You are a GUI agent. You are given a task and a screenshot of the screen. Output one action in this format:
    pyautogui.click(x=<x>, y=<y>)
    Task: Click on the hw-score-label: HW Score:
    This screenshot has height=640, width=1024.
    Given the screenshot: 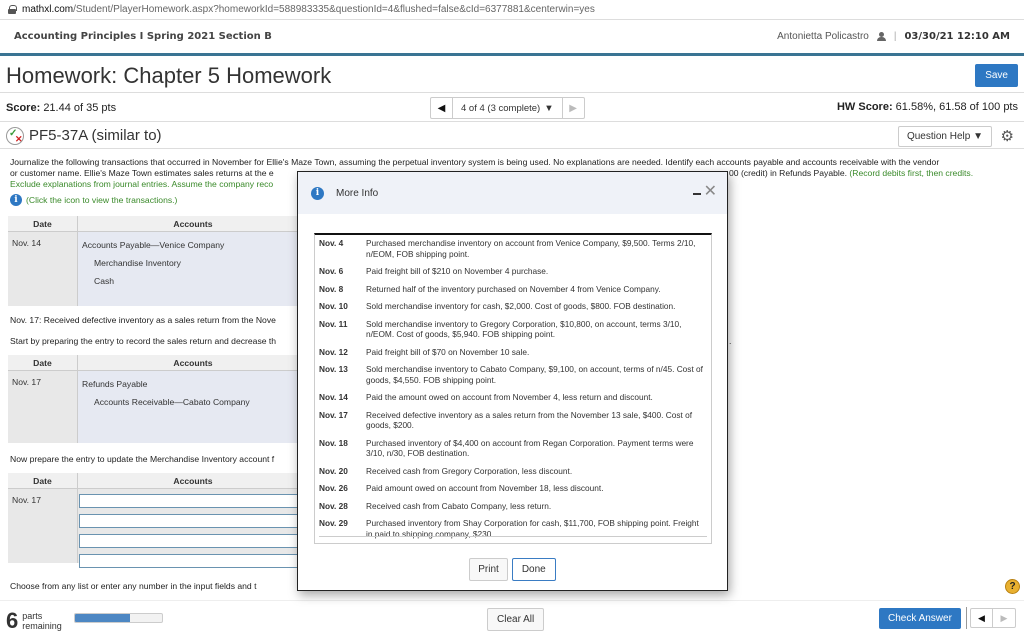 What is the action you would take?
    pyautogui.click(x=864, y=107)
    